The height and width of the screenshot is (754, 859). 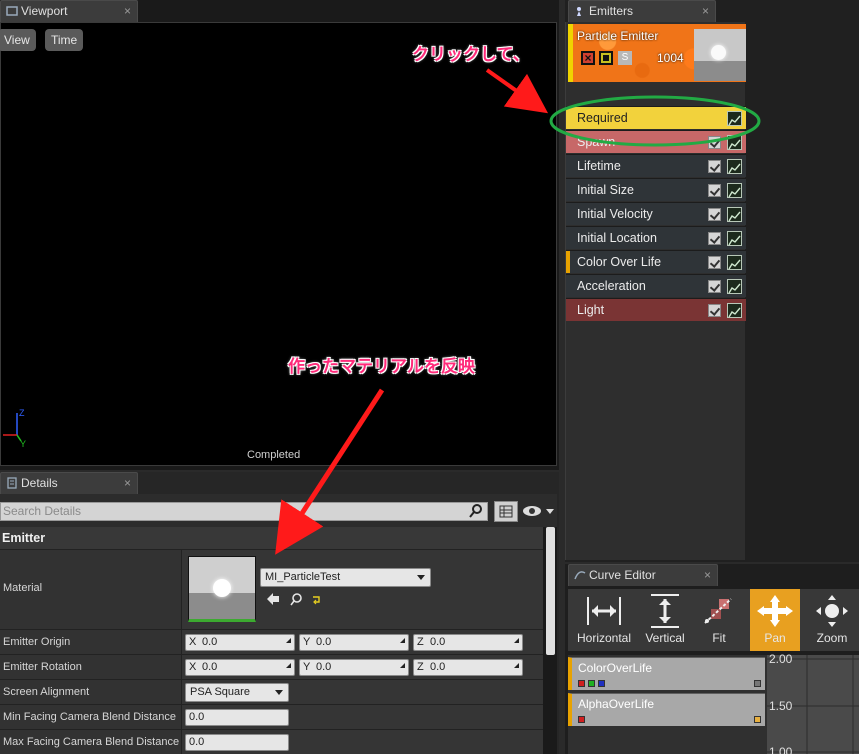 What do you see at coordinates (642, 11) in the screenshot?
I see `tab-emitters: Emitters ×` at bounding box center [642, 11].